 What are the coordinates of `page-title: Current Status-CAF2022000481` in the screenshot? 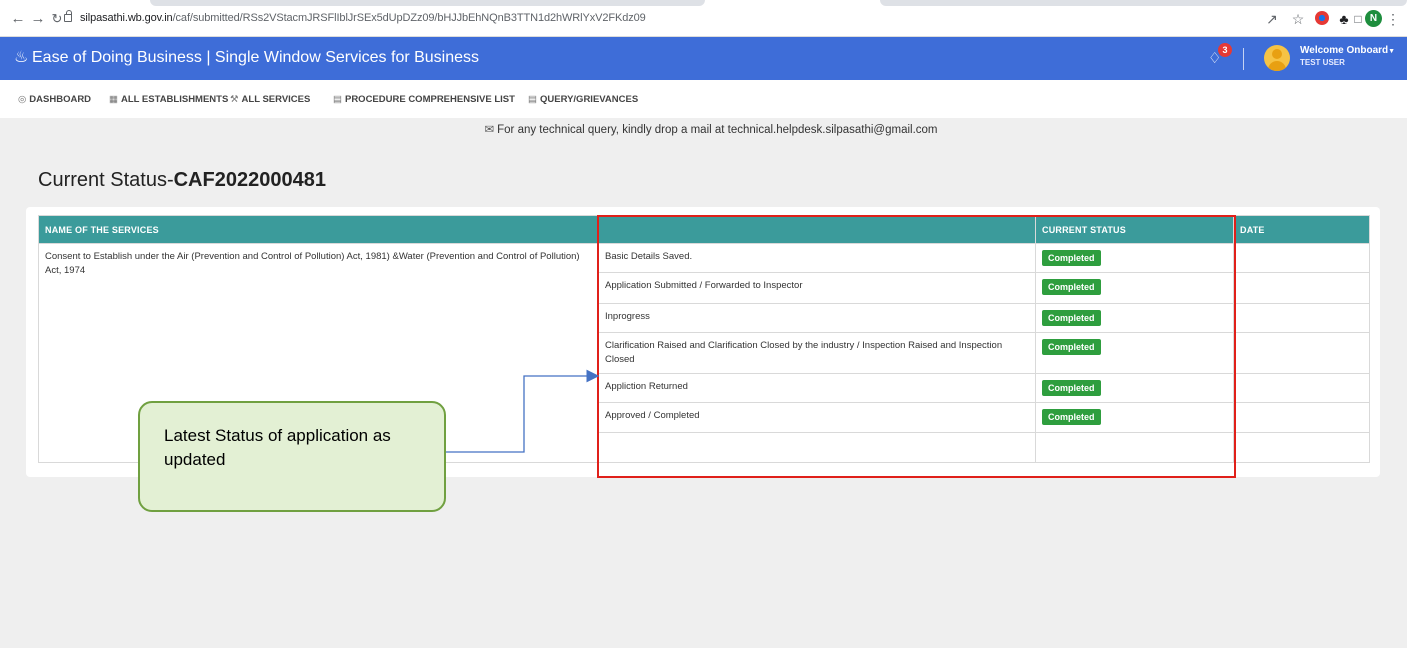 It's located at (182, 180).